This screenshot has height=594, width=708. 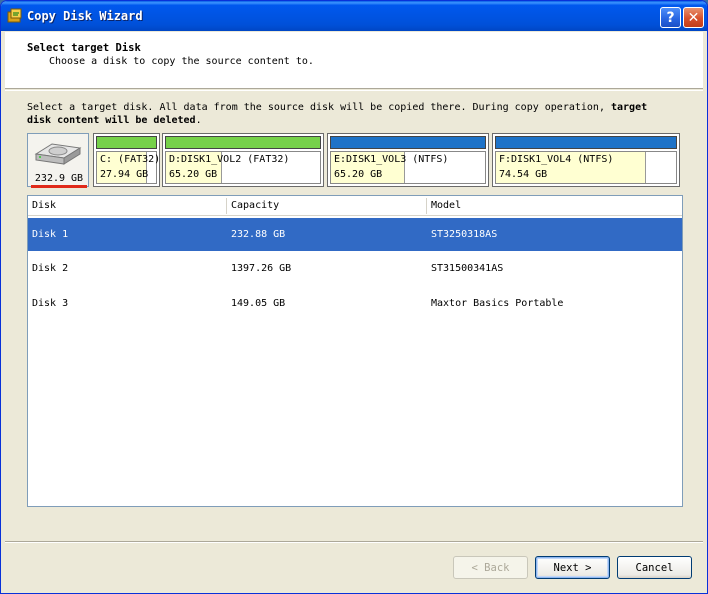 What do you see at coordinates (446, 205) in the screenshot?
I see `column-header-model: Model` at bounding box center [446, 205].